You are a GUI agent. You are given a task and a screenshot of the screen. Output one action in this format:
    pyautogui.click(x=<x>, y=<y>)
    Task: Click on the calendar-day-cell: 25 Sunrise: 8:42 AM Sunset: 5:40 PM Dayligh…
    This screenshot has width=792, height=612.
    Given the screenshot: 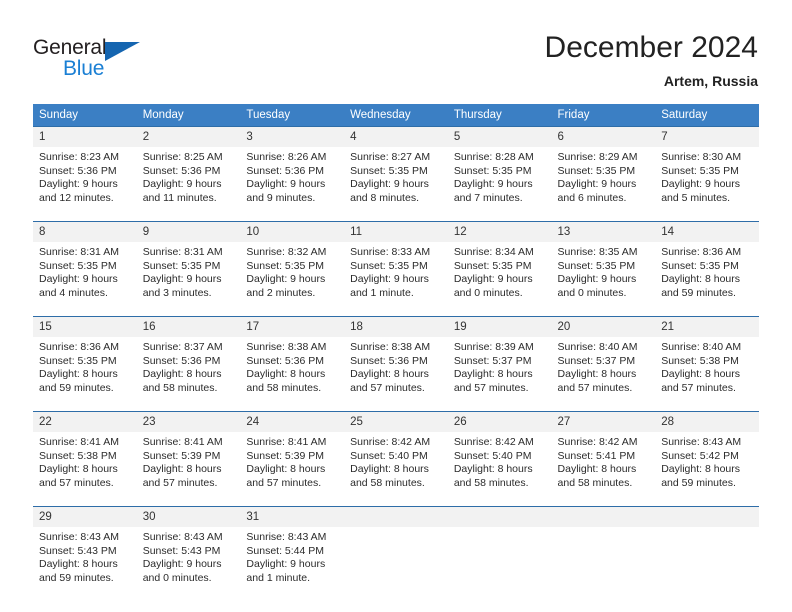 What is the action you would take?
    pyautogui.click(x=396, y=456)
    